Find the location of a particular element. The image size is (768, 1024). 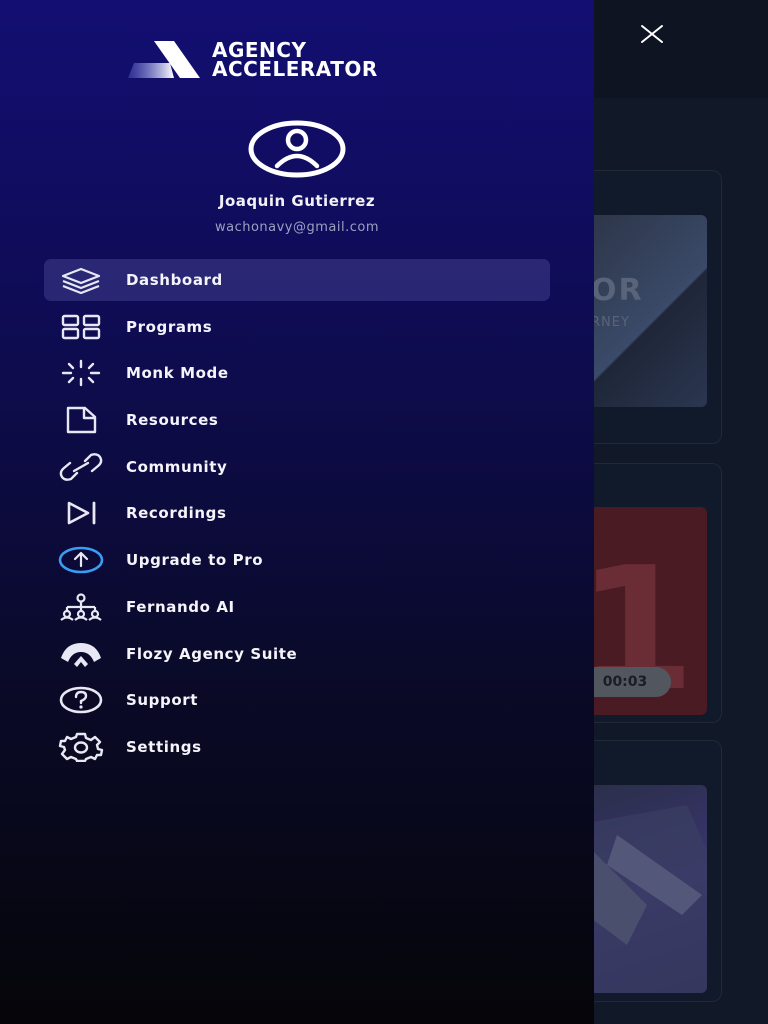

loader-icon is located at coordinates (81, 373).